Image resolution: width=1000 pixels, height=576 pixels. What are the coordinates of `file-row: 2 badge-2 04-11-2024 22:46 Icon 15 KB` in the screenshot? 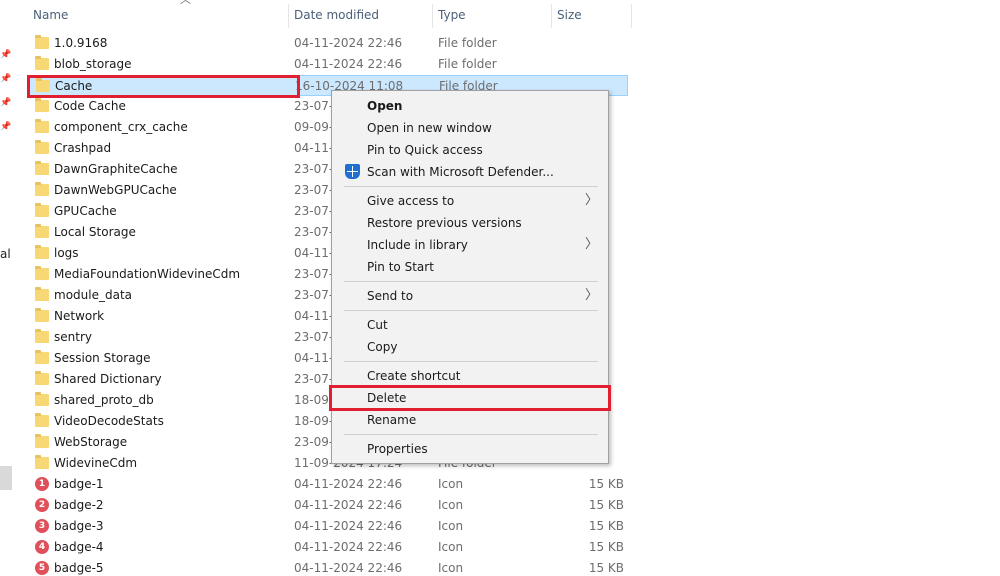 It's located at (328, 505).